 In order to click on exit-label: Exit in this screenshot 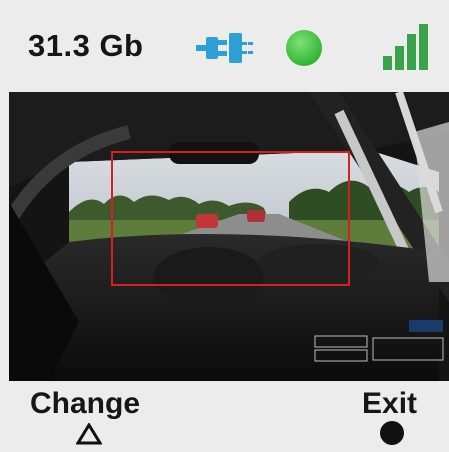, I will do `click(390, 403)`.